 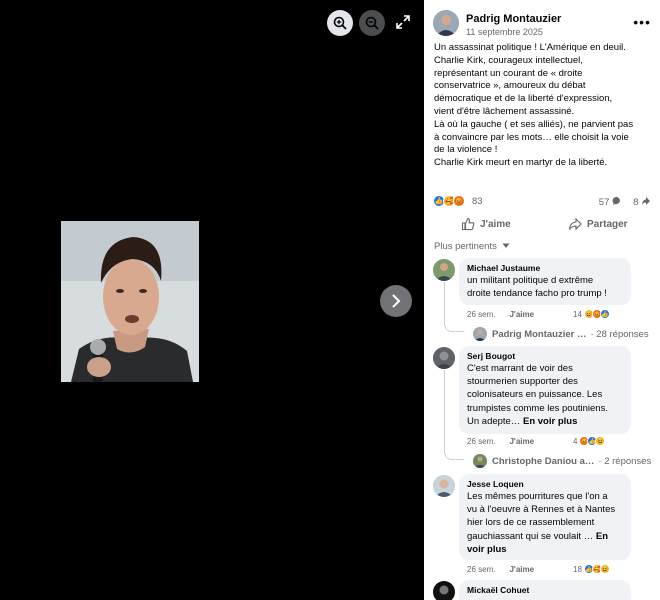 I want to click on comment-text-line: Les mêmes pourritures que l'on a, so click(x=537, y=496).